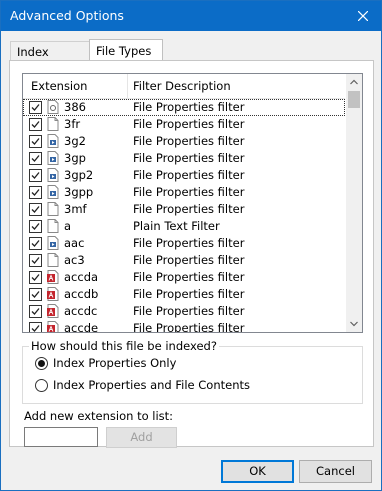  I want to click on list-item: accda File Properties filter, so click(184, 277).